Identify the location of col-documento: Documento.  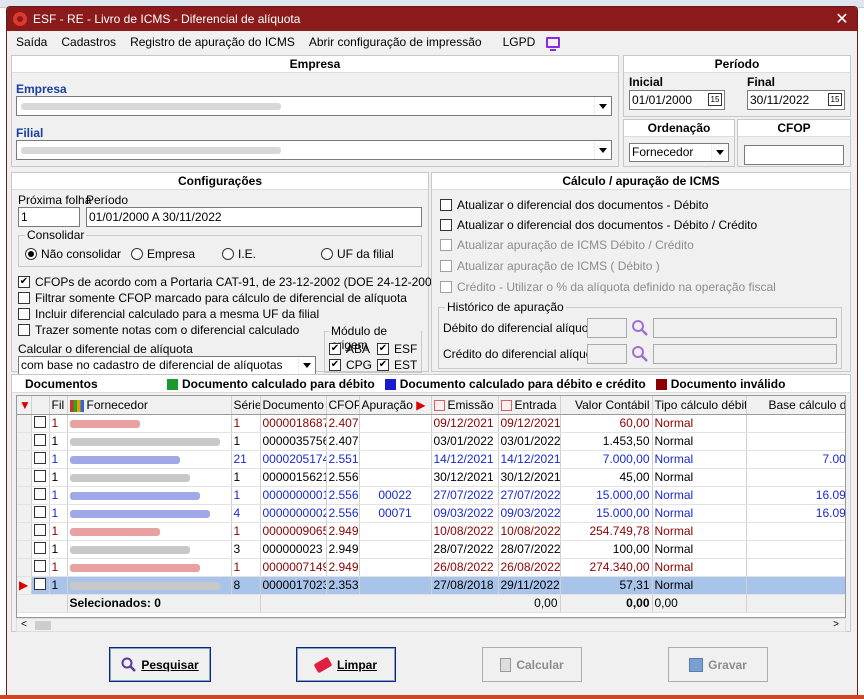
(293, 405).